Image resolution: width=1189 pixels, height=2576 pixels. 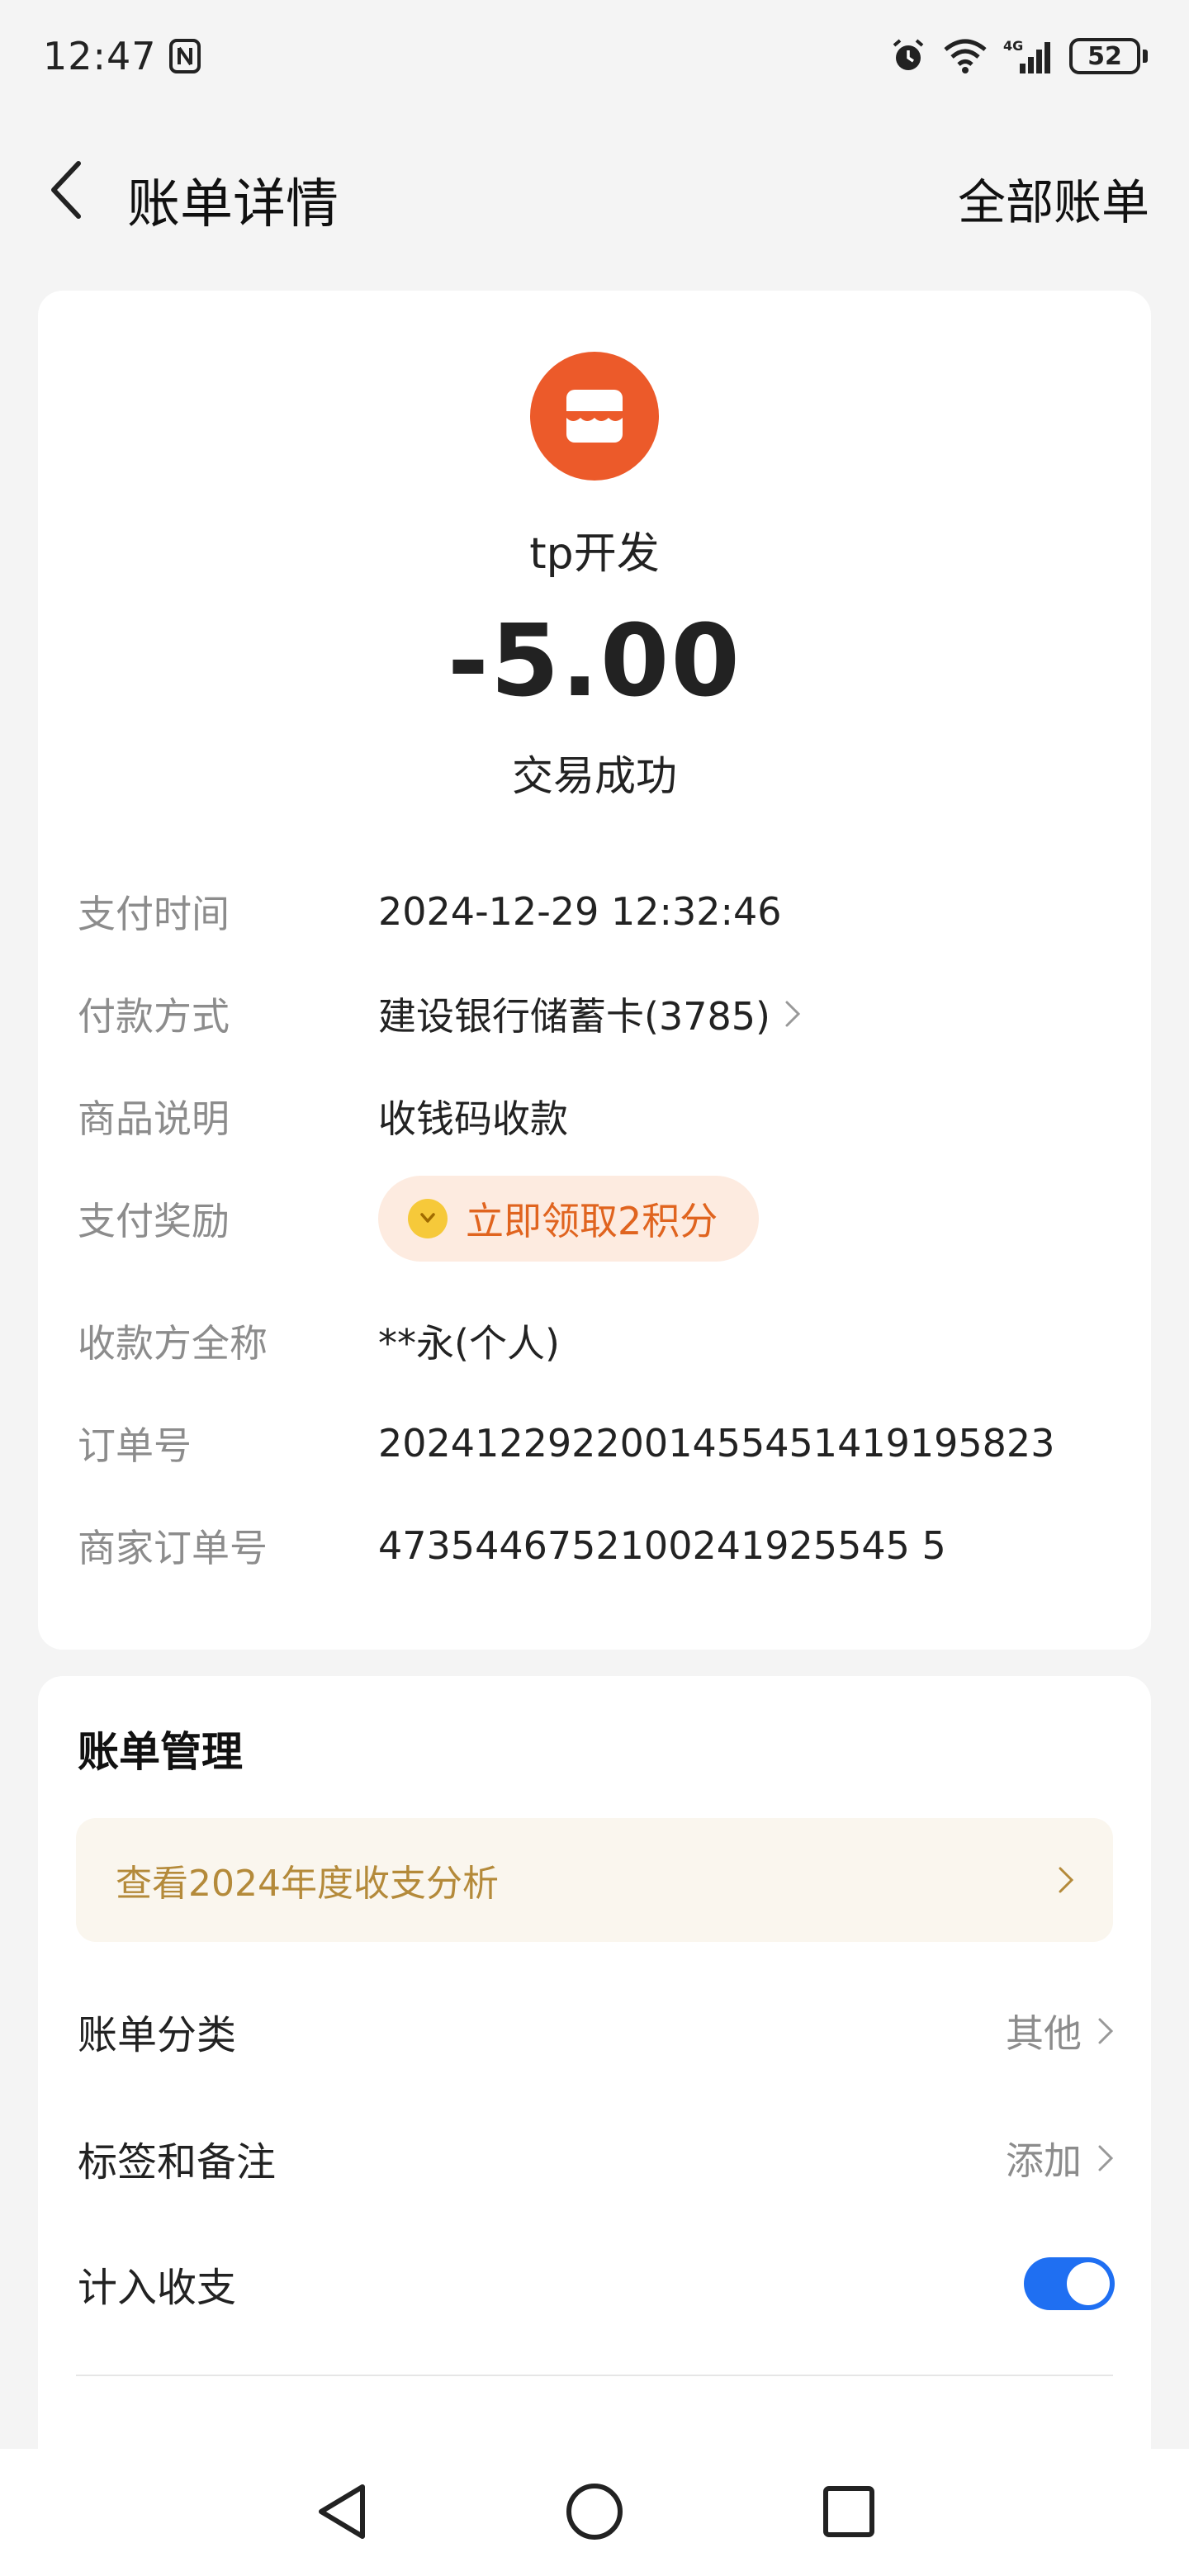 I want to click on status-time: 12:47, so click(x=100, y=56).